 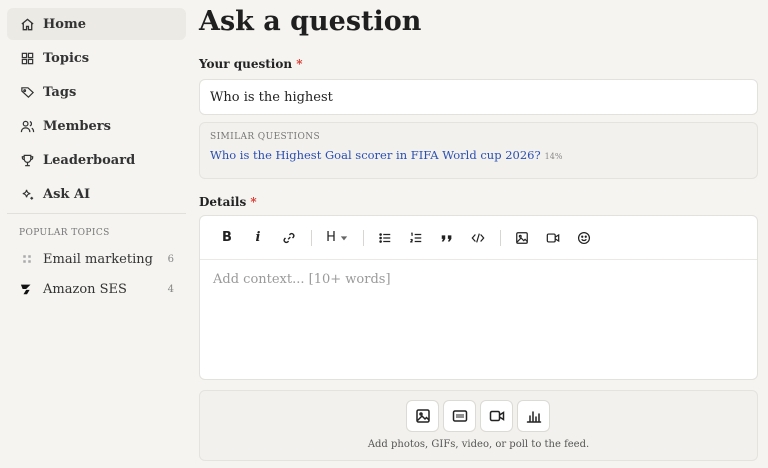 What do you see at coordinates (27, 92) in the screenshot?
I see `tag-icon` at bounding box center [27, 92].